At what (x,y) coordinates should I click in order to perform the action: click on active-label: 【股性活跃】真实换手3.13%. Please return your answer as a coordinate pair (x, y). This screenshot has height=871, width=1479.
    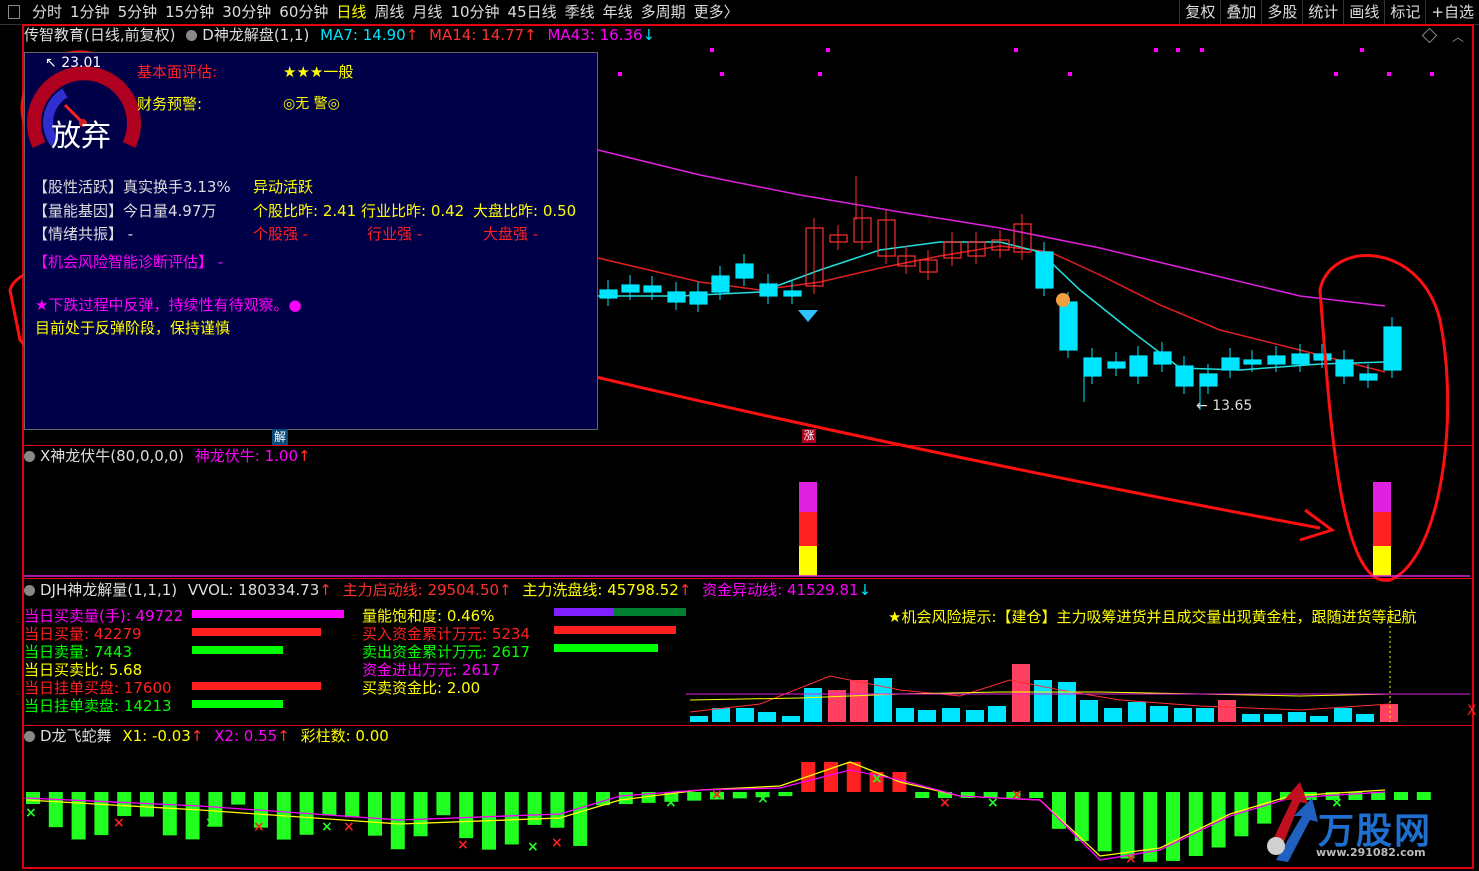
    Looking at the image, I should click on (132, 187).